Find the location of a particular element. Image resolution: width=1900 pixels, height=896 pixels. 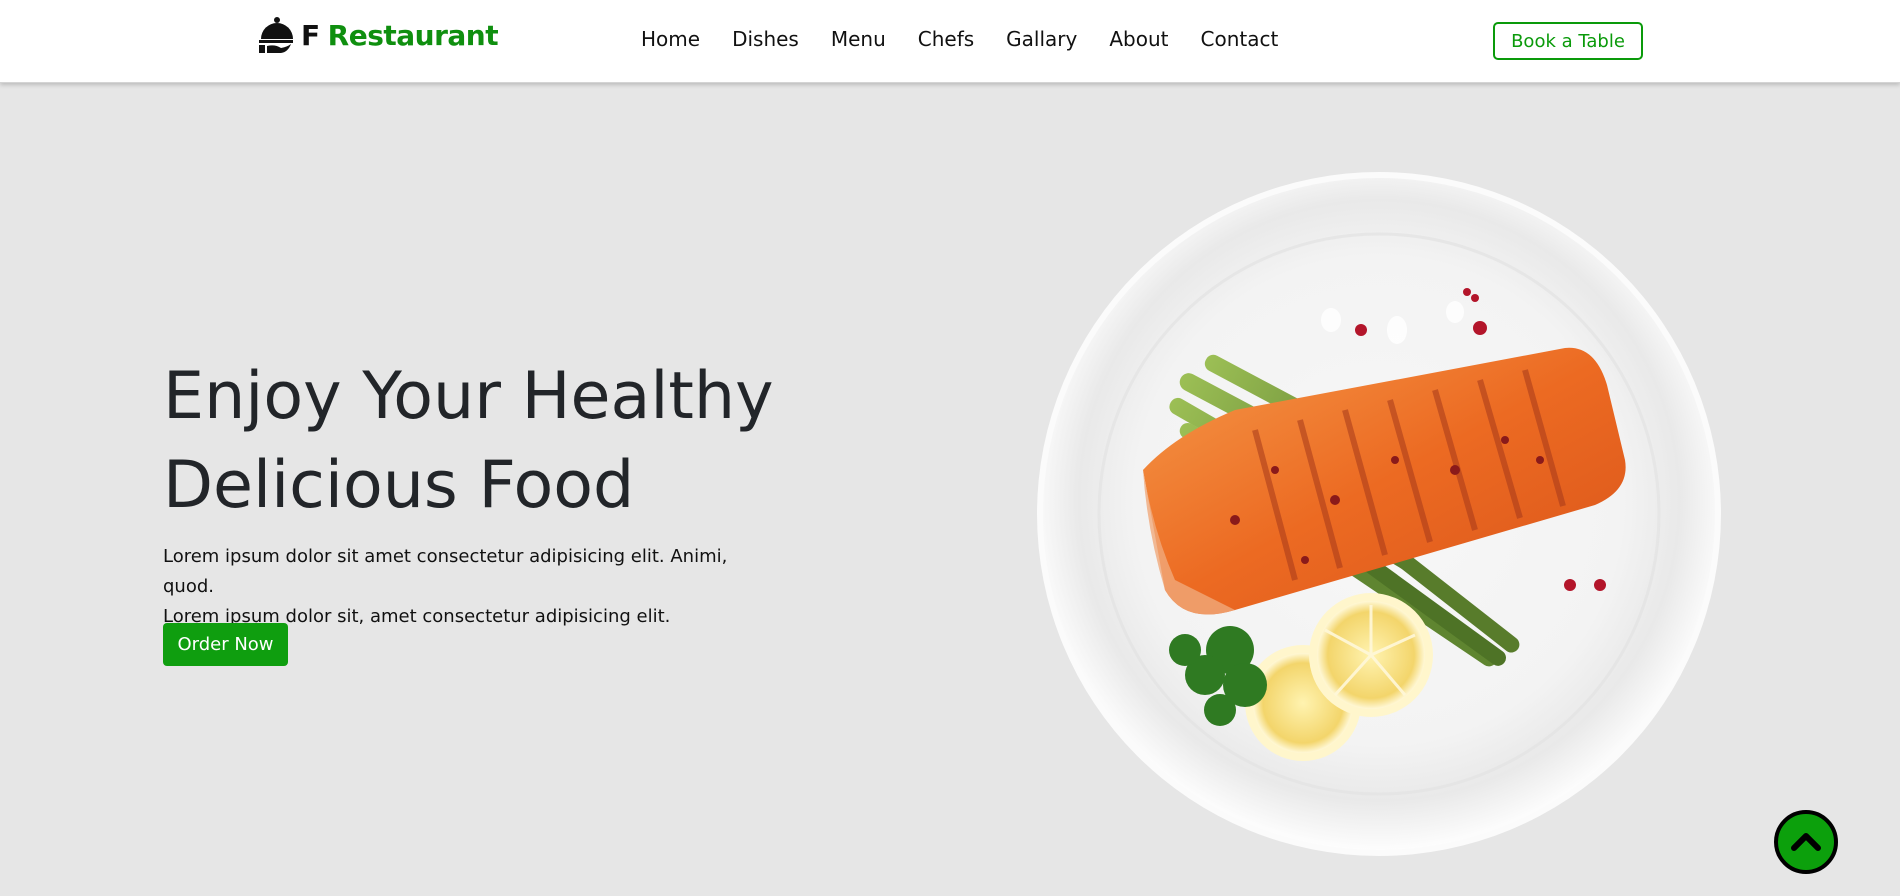

hero-title-line1: Enjoy Your Healthy is located at coordinates (468, 396).